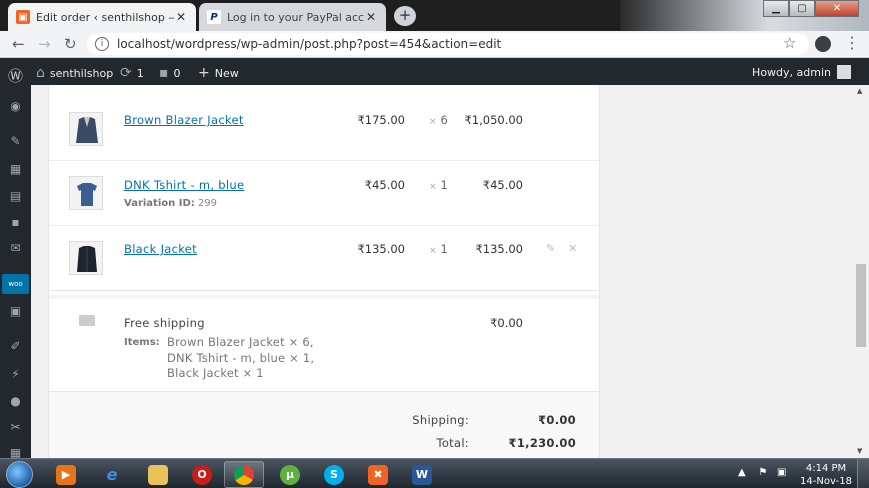  Describe the element at coordinates (158, 474) in the screenshot. I see `file-explorer-button` at that location.